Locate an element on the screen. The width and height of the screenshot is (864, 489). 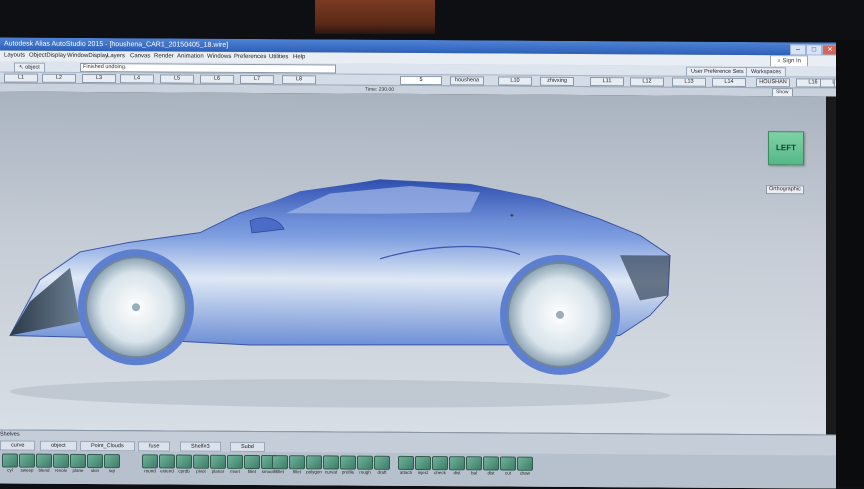
shelf-tool-button: draw is located at coordinates (525, 467).